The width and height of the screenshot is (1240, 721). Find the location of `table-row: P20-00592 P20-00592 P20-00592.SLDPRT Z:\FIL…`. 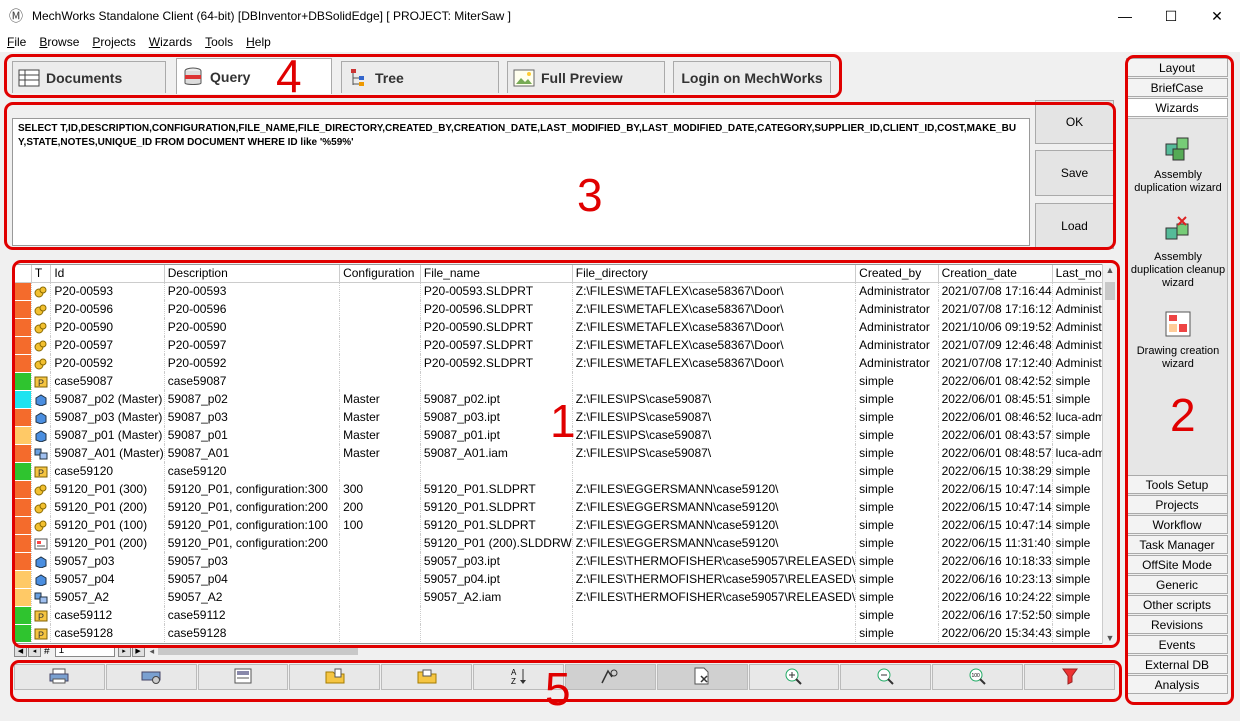

table-row: P20-00592 P20-00592 P20-00592.SLDPRT Z:\FIL… is located at coordinates (565, 363).